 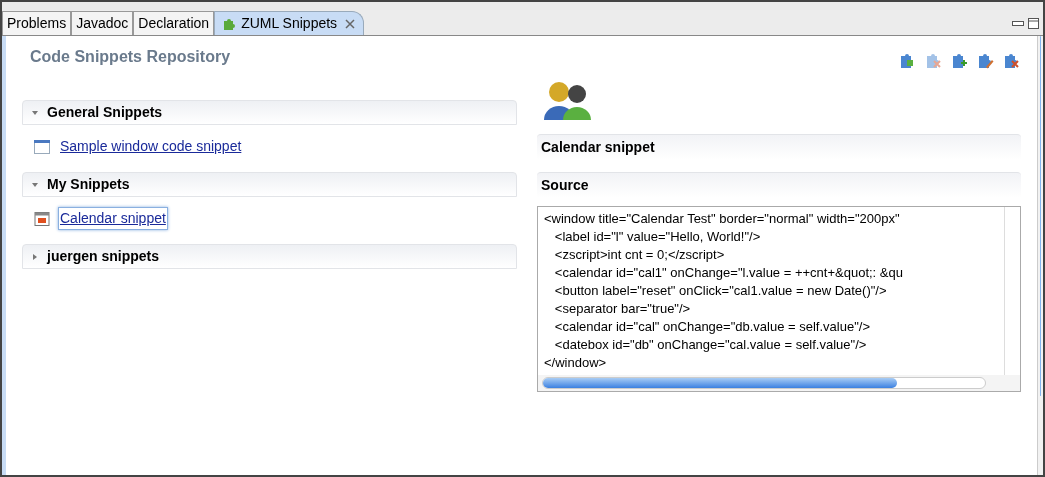 What do you see at coordinates (37, 23) in the screenshot?
I see `view-tab: Problems` at bounding box center [37, 23].